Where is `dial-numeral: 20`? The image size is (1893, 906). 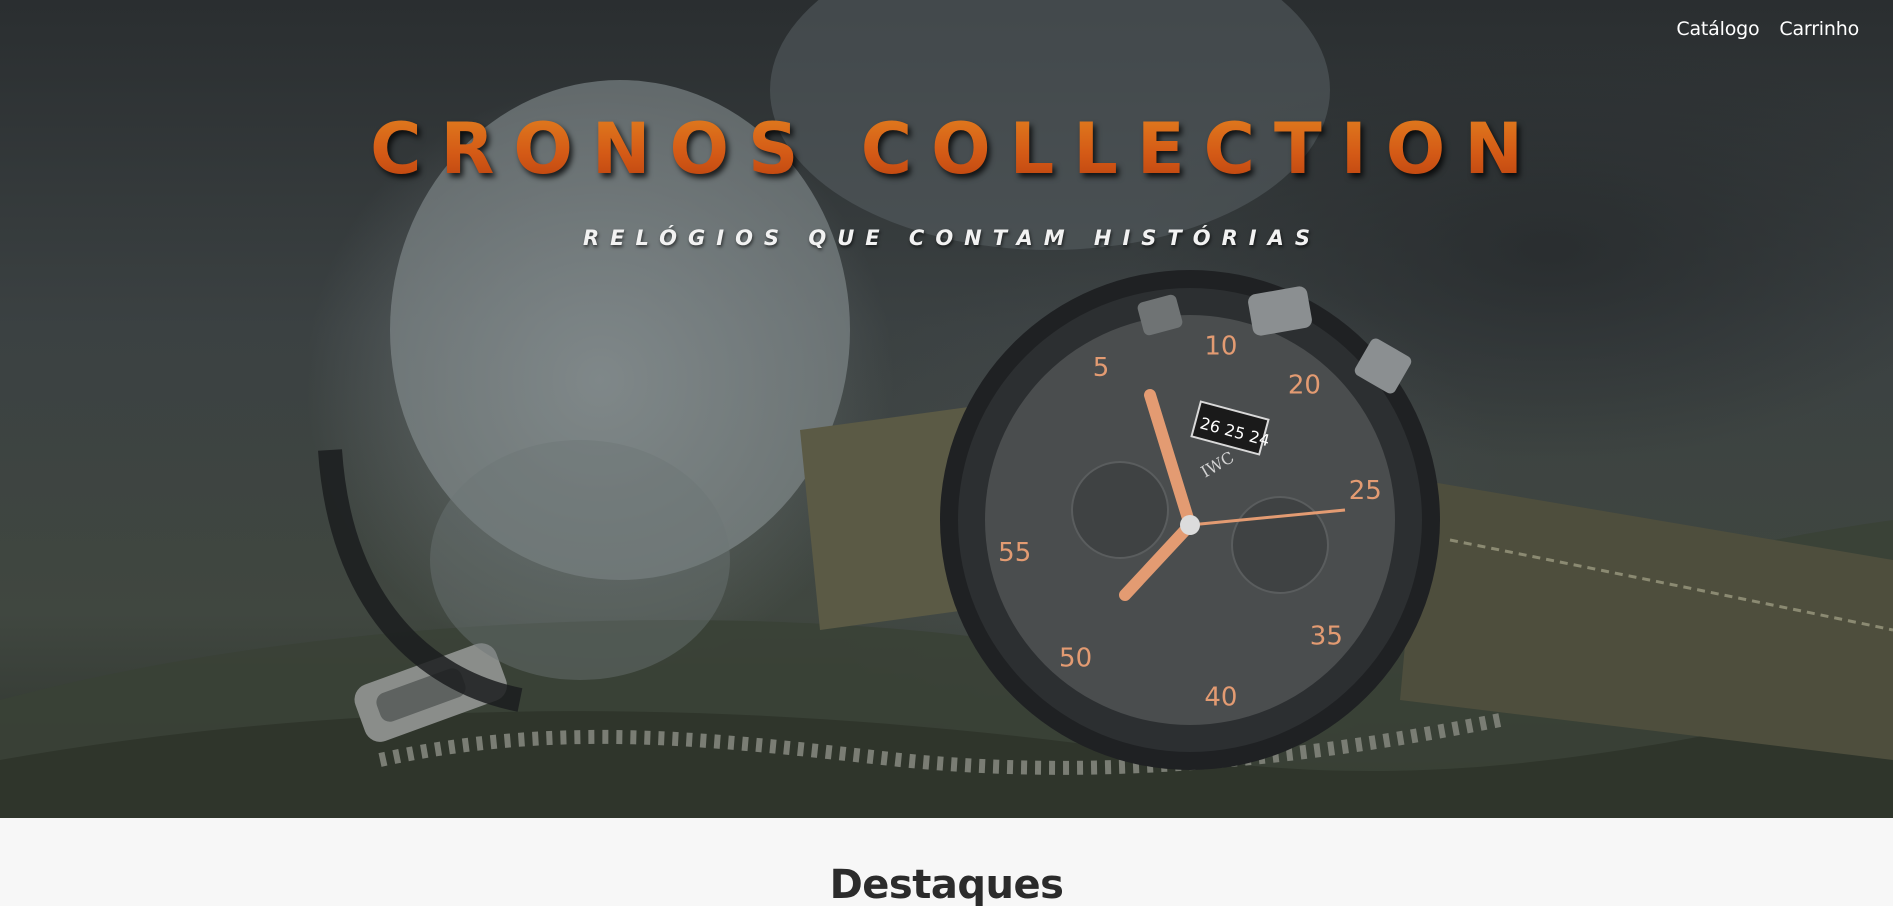
dial-numeral: 20 is located at coordinates (1304, 386).